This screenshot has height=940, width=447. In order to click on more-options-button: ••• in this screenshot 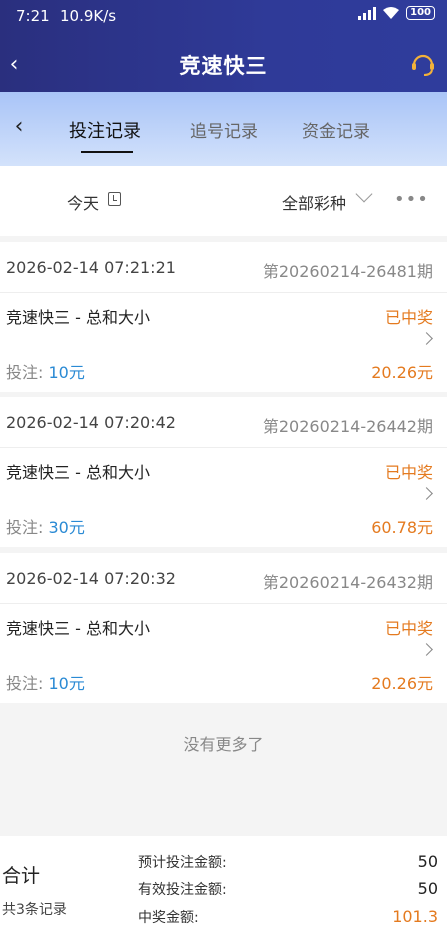, I will do `click(411, 199)`.